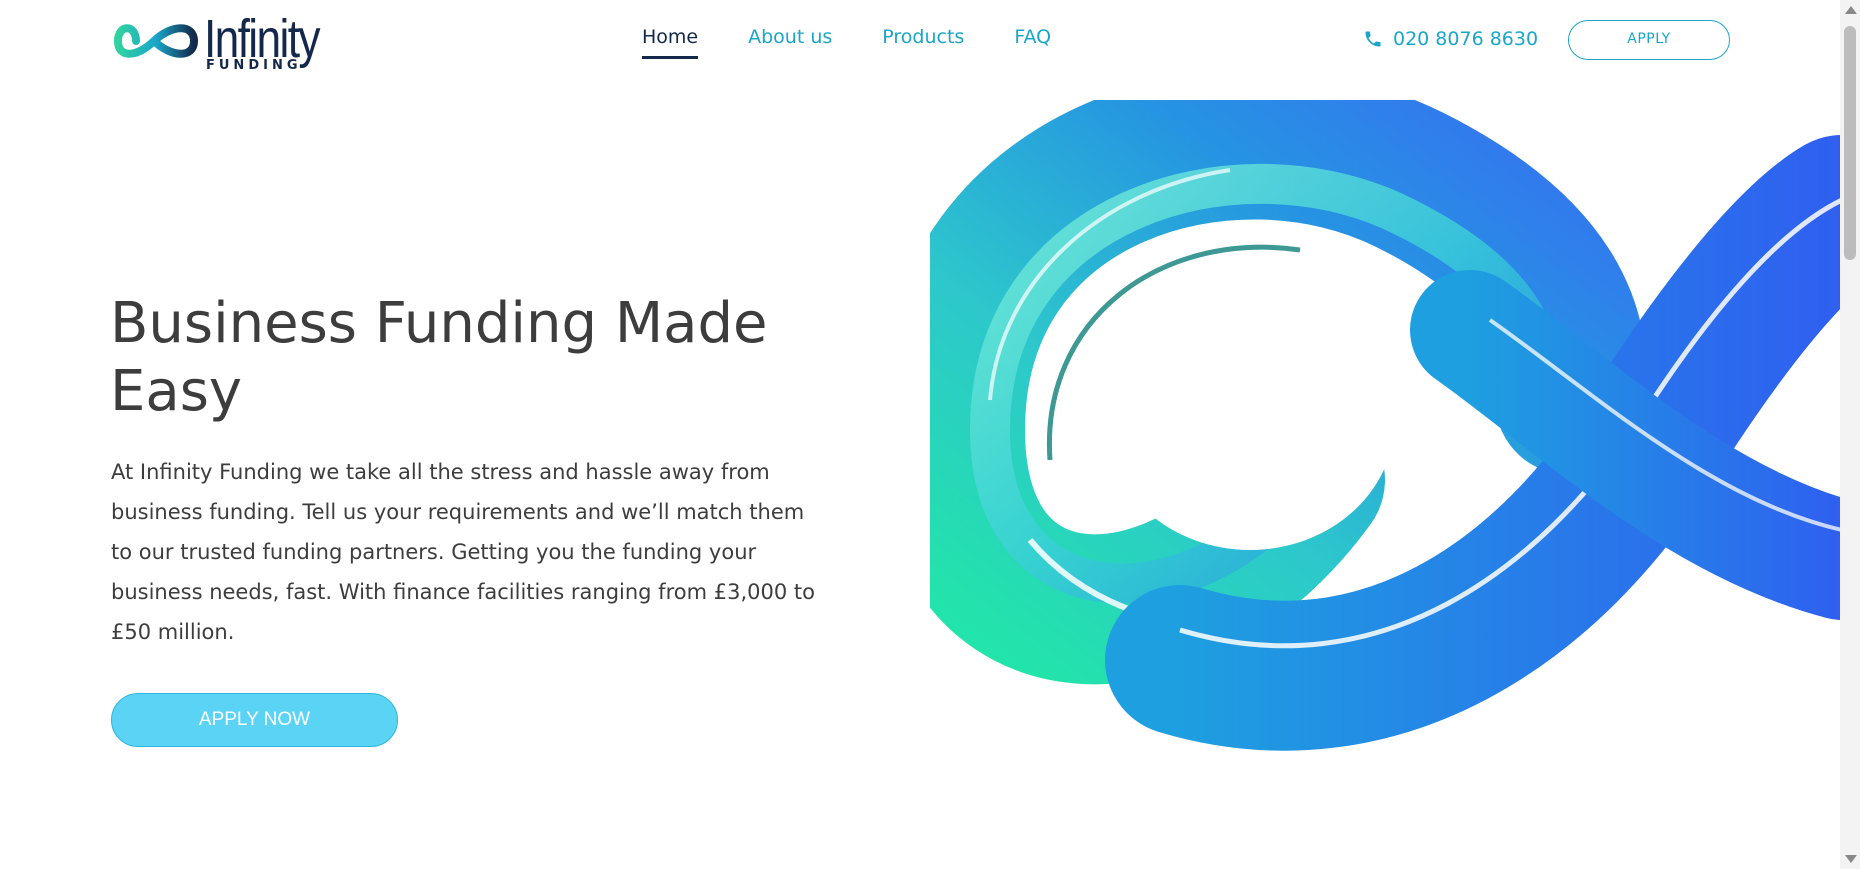  Describe the element at coordinates (1373, 39) in the screenshot. I see `phone-icon` at that location.